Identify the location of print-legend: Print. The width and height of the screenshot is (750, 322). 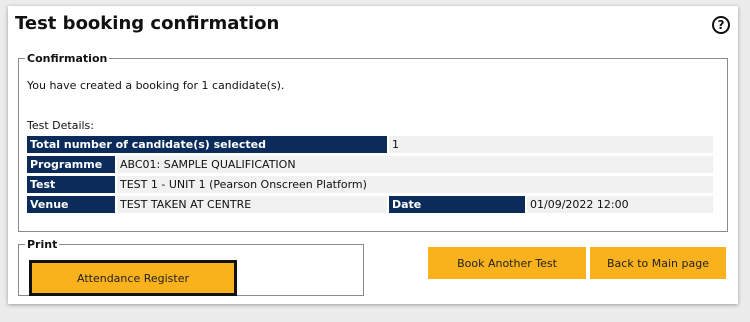
(42, 244).